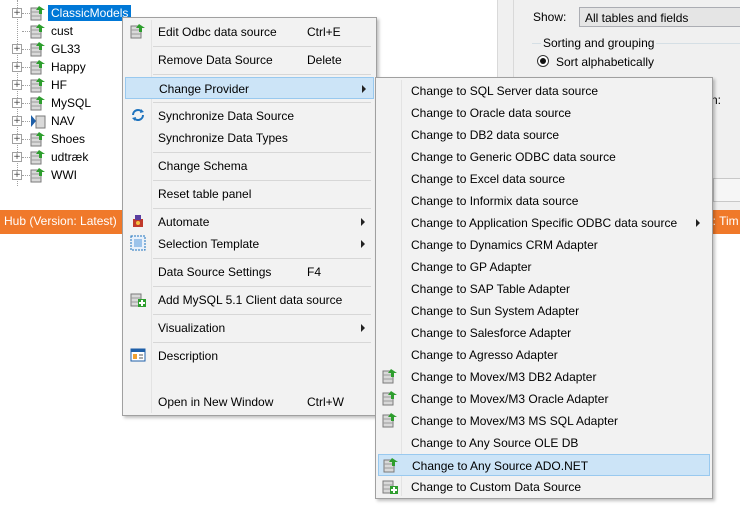 The height and width of the screenshot is (521, 740). I want to click on menu-item-label: Selection Template, so click(209, 244).